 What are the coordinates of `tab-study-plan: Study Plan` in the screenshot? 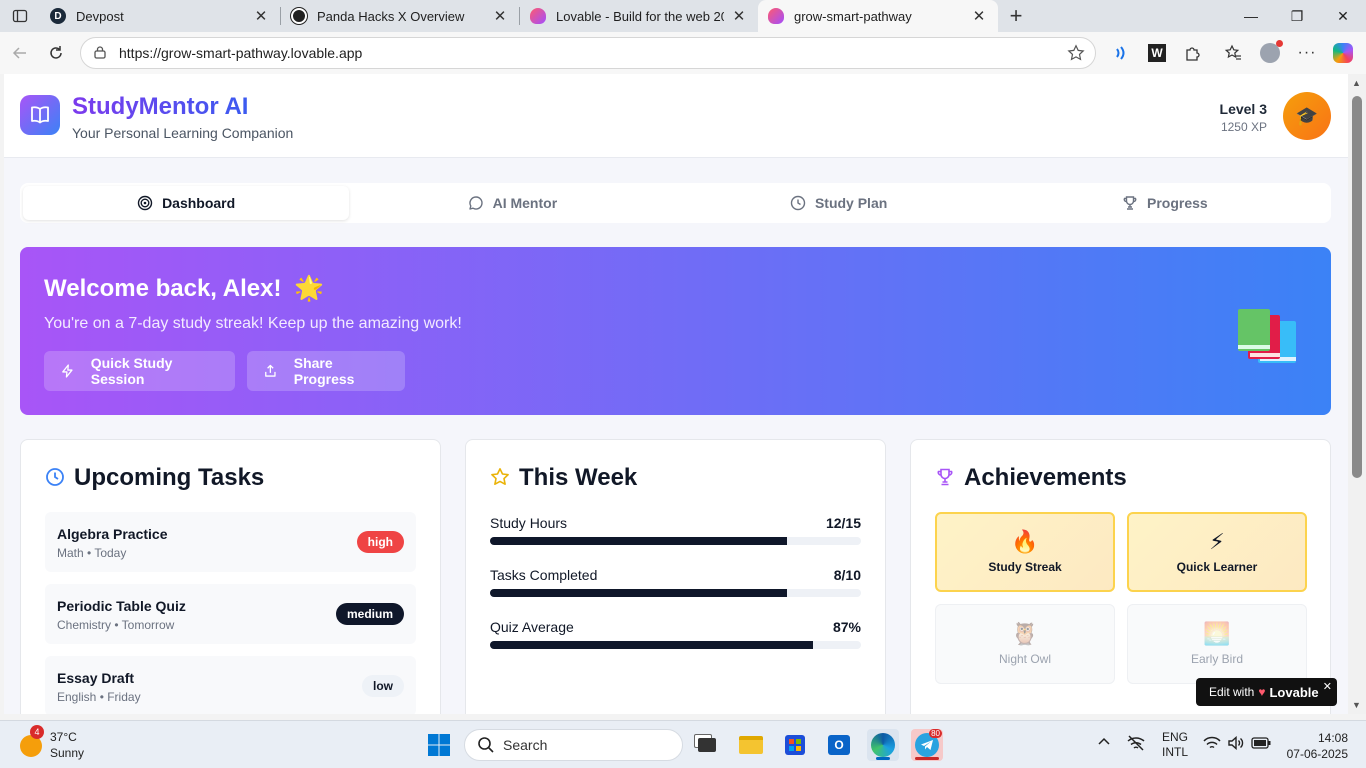 It's located at (839, 203).